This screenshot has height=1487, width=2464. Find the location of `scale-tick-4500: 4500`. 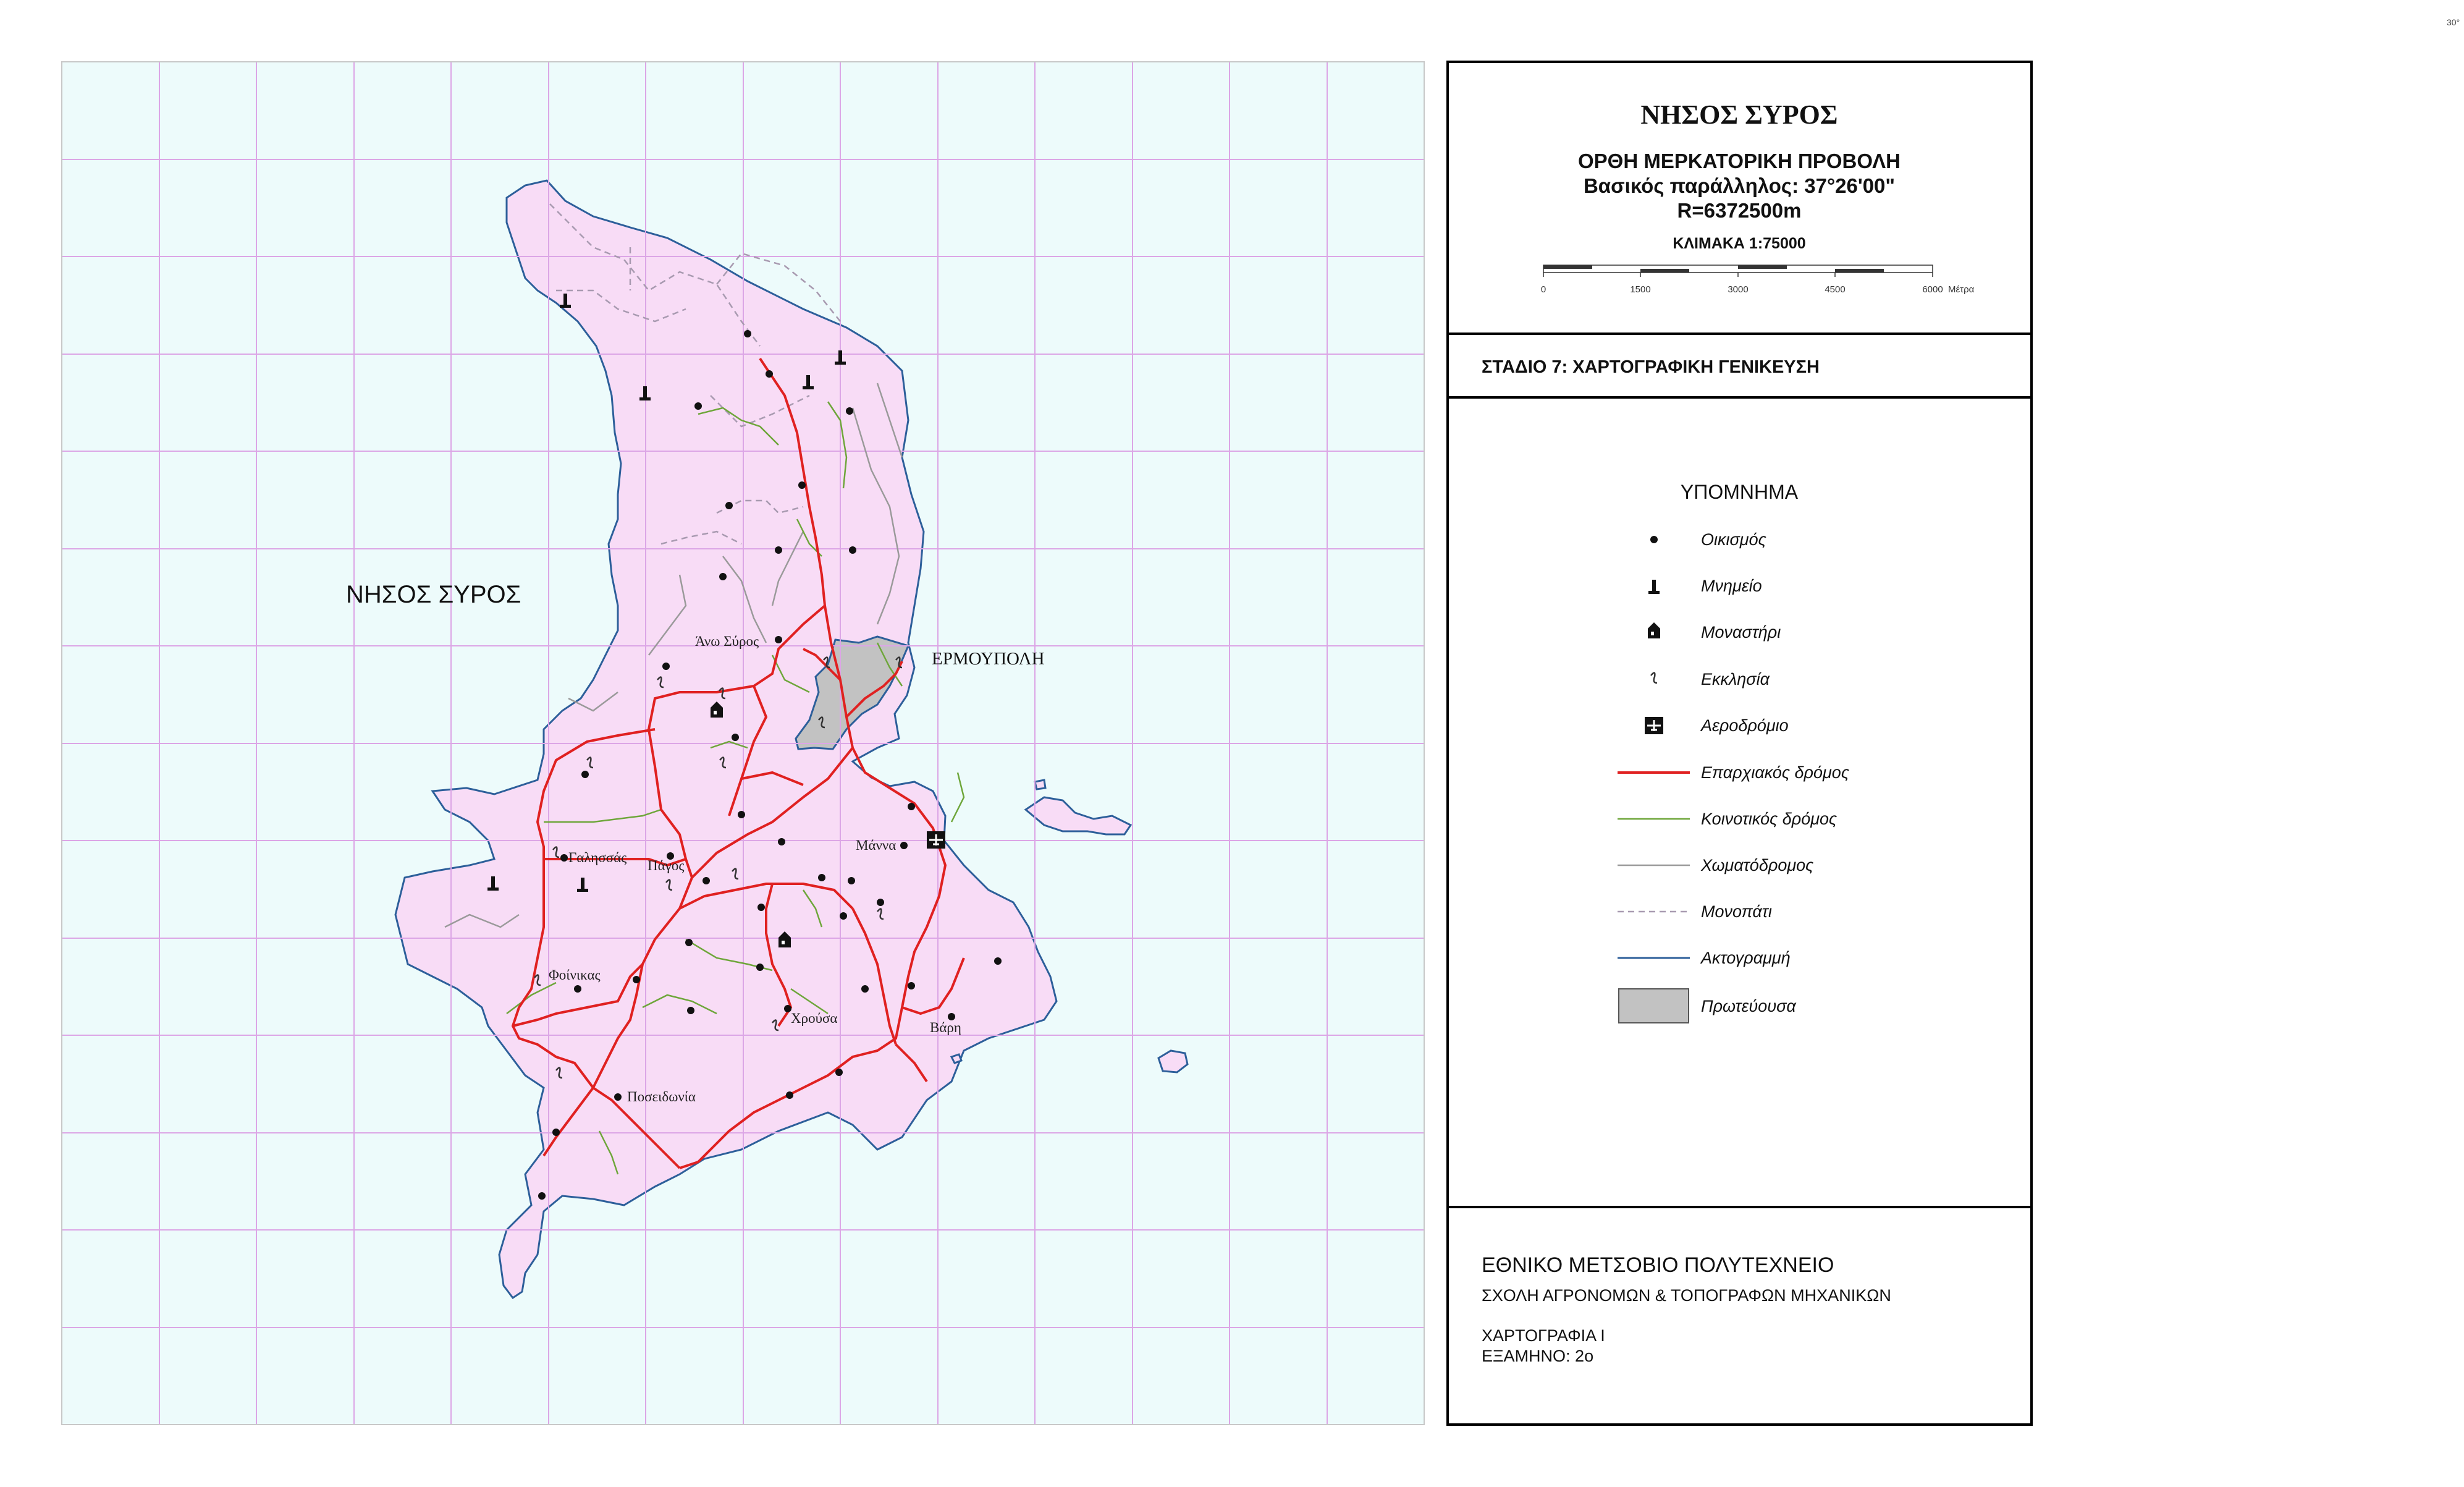

scale-tick-4500: 4500 is located at coordinates (1835, 289).